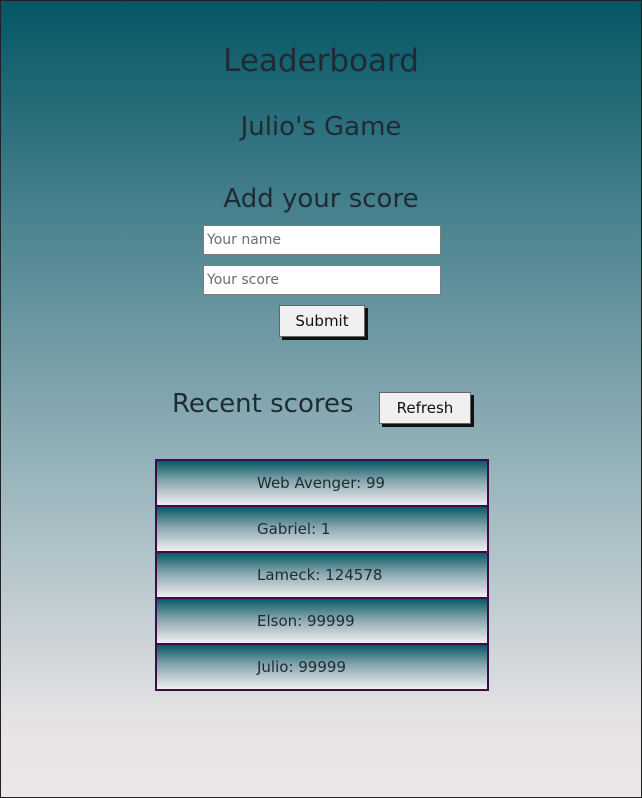  Describe the element at coordinates (321, 199) in the screenshot. I see `add-score-heading: Add your score` at that location.